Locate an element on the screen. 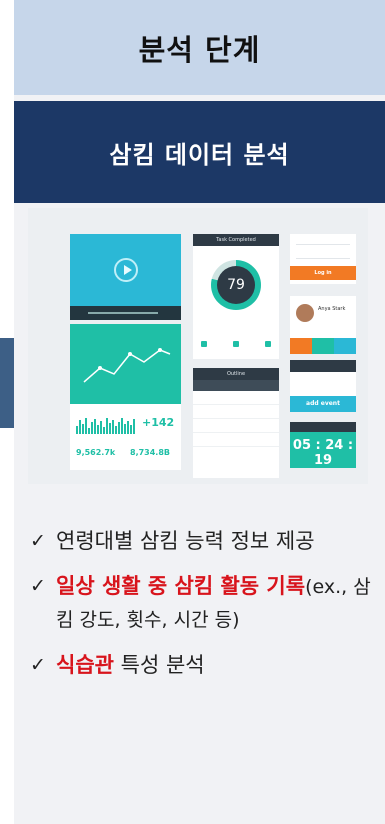 The width and height of the screenshot is (385, 824). list-item: ✓ 식습관 특성 분석 is located at coordinates (205, 665).